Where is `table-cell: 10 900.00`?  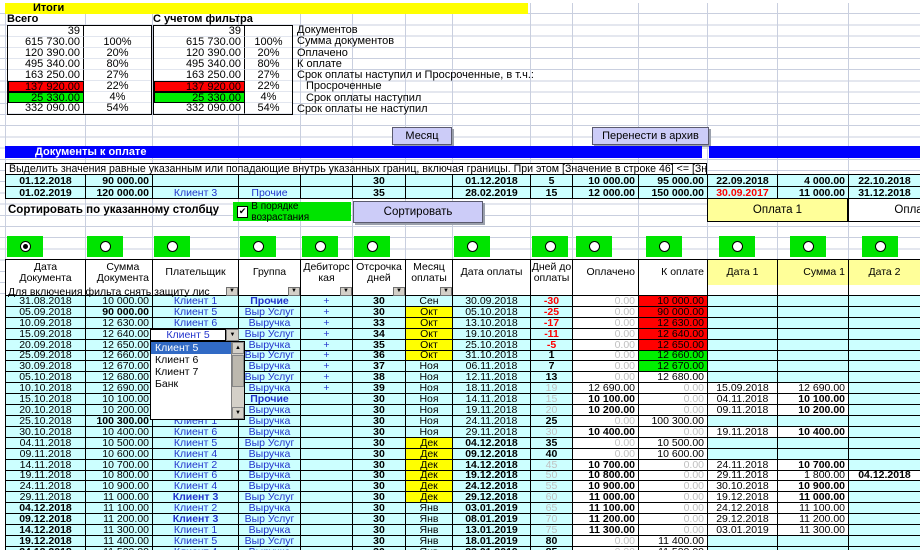 table-cell: 10 900.00 is located at coordinates (813, 487).